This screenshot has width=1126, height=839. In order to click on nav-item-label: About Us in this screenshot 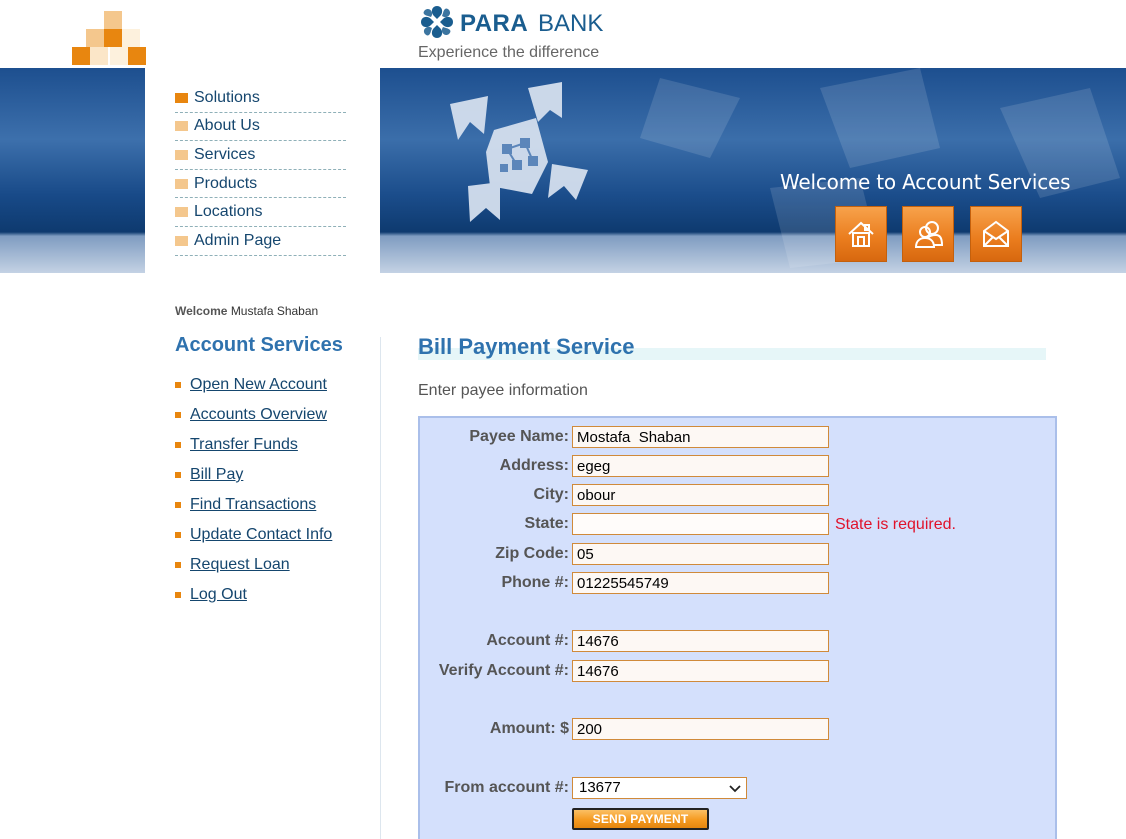, I will do `click(227, 126)`.